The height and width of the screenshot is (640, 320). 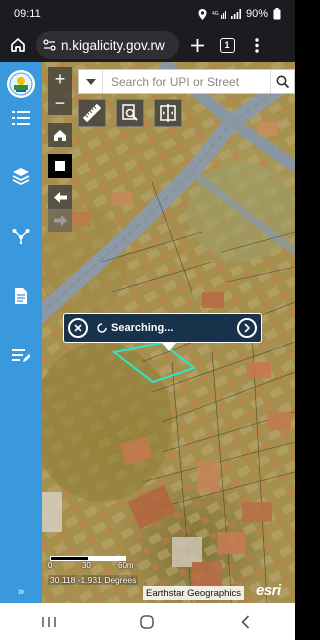 I want to click on home-extent-button, so click(x=60, y=135).